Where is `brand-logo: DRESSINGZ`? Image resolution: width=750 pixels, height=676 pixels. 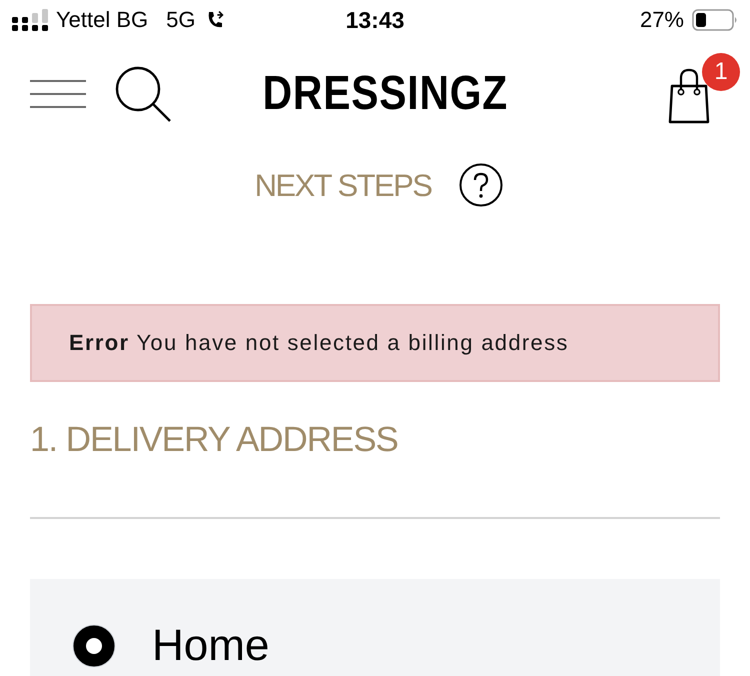
brand-logo: DRESSINGZ is located at coordinates (385, 94).